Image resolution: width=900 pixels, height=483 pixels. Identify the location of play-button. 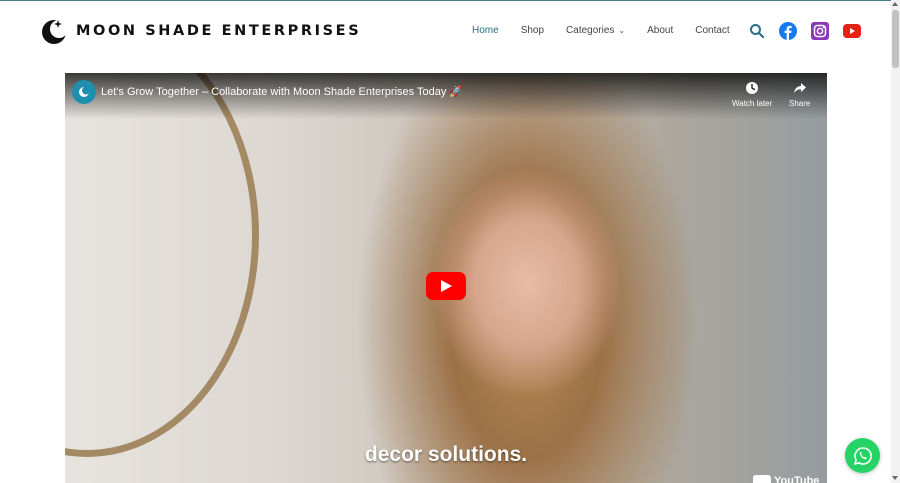
(446, 286).